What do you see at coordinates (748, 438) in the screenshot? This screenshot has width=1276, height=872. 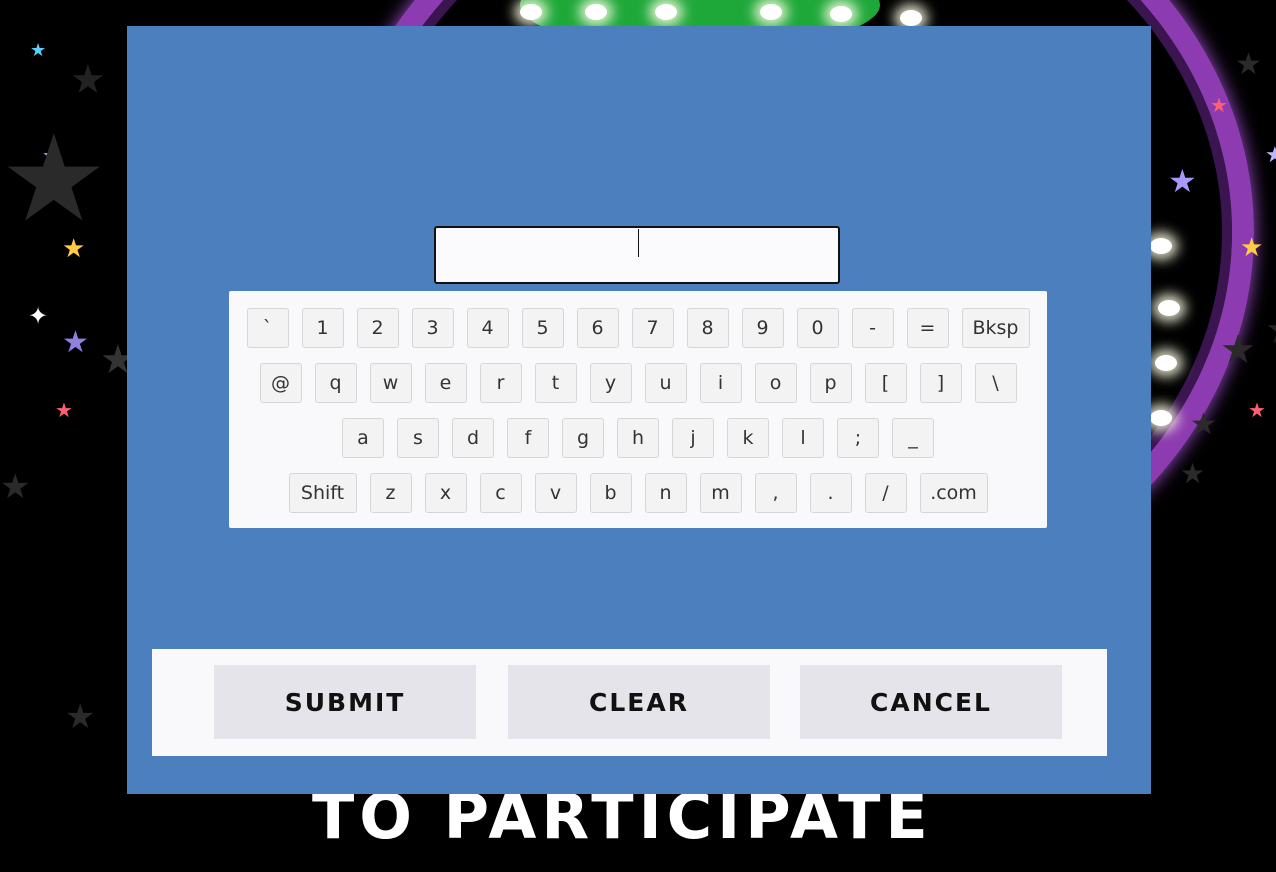 I see `keyboard-key: k` at bounding box center [748, 438].